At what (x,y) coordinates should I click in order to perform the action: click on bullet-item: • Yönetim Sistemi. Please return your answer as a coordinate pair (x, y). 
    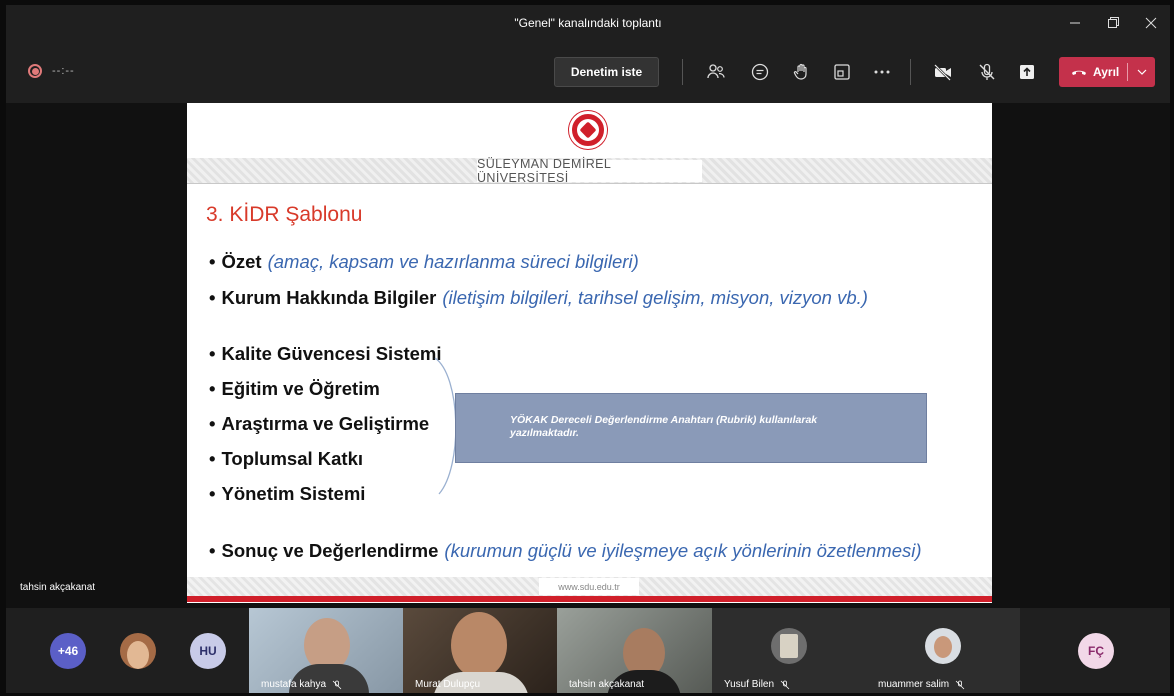
    Looking at the image, I should click on (287, 493).